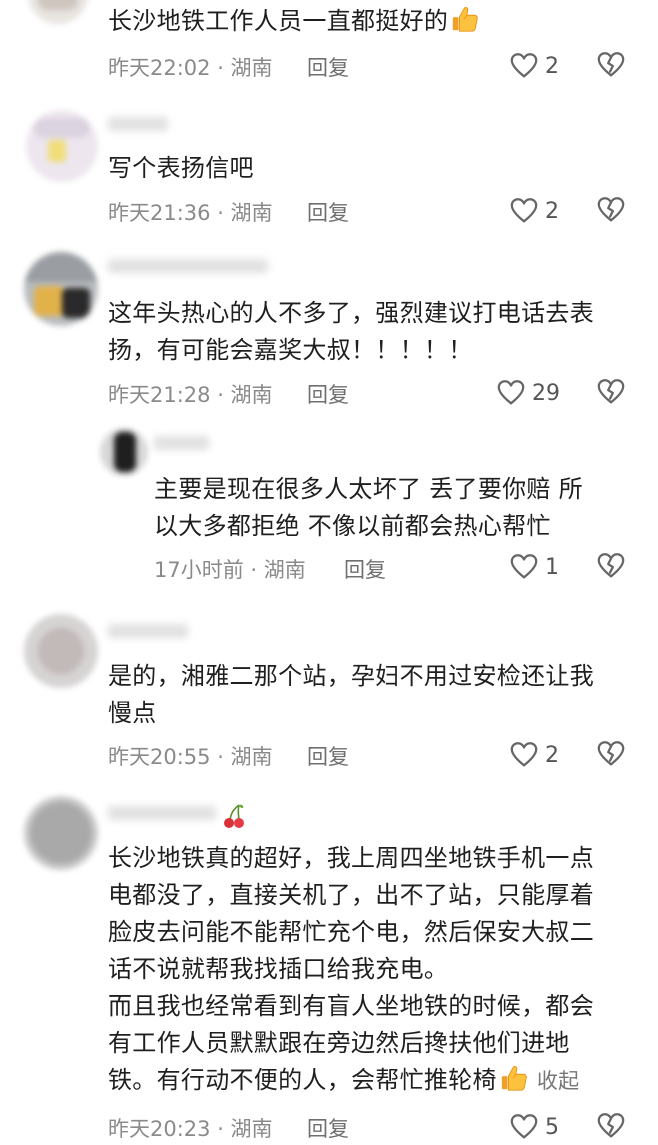 The width and height of the screenshot is (658, 1145). I want to click on comment-meta: 昨天21:28 · 湖南, so click(190, 395).